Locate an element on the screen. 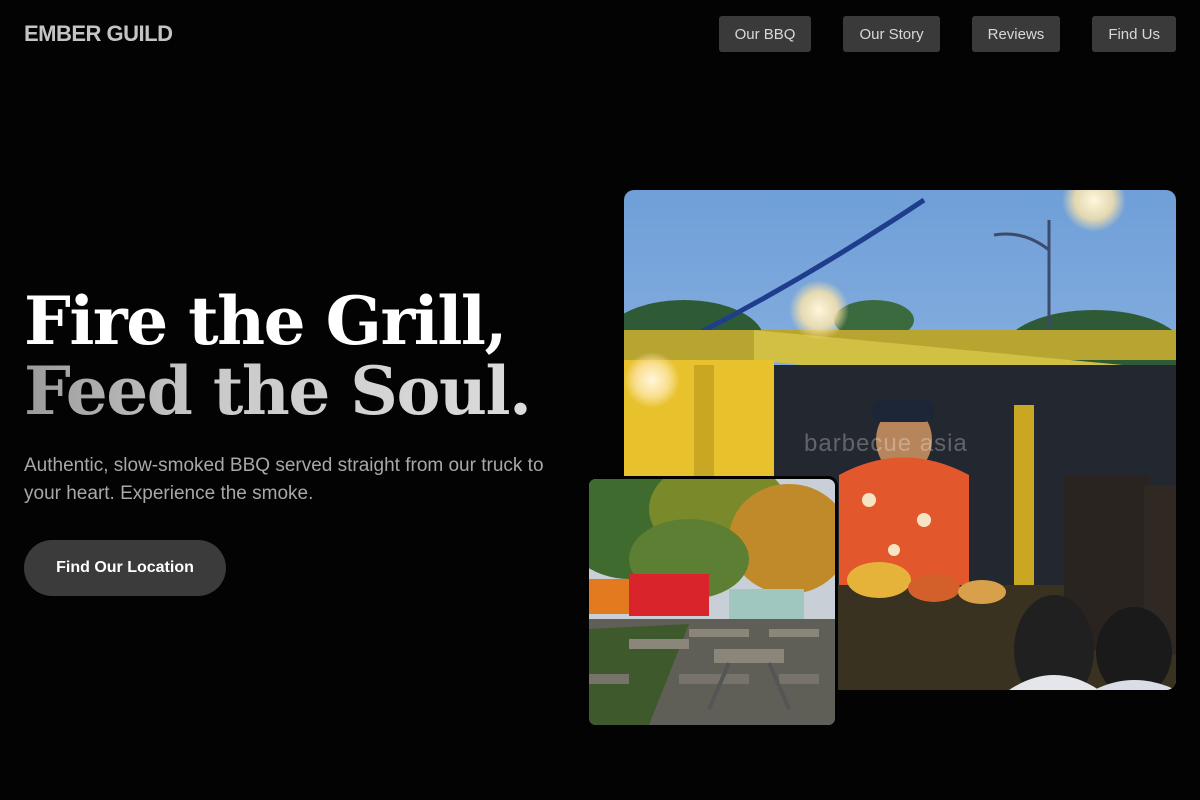 This screenshot has height=800, width=1200. hero-headline: Fire the Grill, Feed the Soul. is located at coordinates (278, 356).